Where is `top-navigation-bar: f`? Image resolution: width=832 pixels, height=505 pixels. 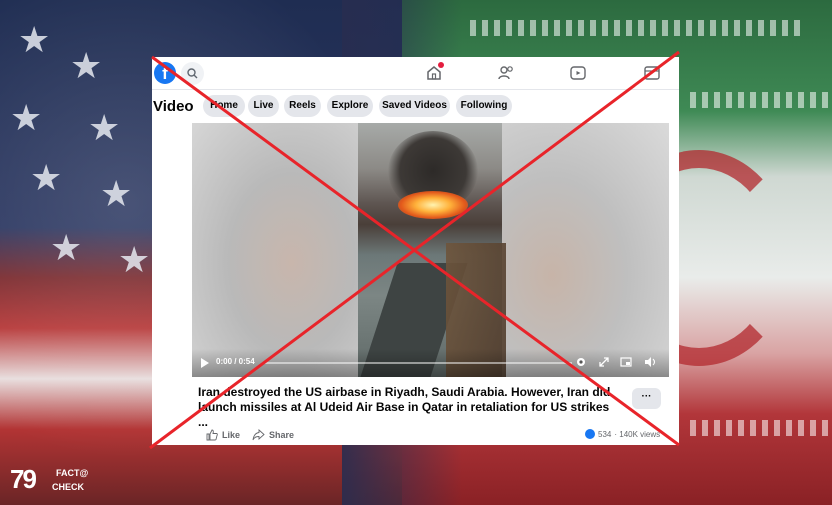 top-navigation-bar: f is located at coordinates (415, 73).